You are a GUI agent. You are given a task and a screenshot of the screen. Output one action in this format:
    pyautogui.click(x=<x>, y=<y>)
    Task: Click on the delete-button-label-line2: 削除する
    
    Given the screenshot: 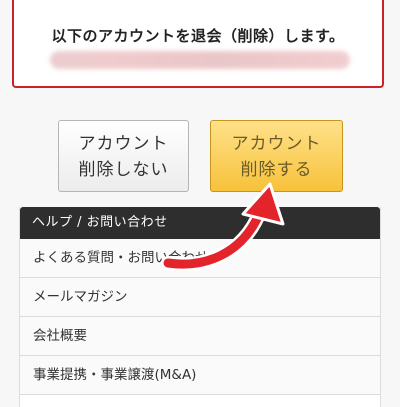 What is the action you would take?
    pyautogui.click(x=276, y=170)
    